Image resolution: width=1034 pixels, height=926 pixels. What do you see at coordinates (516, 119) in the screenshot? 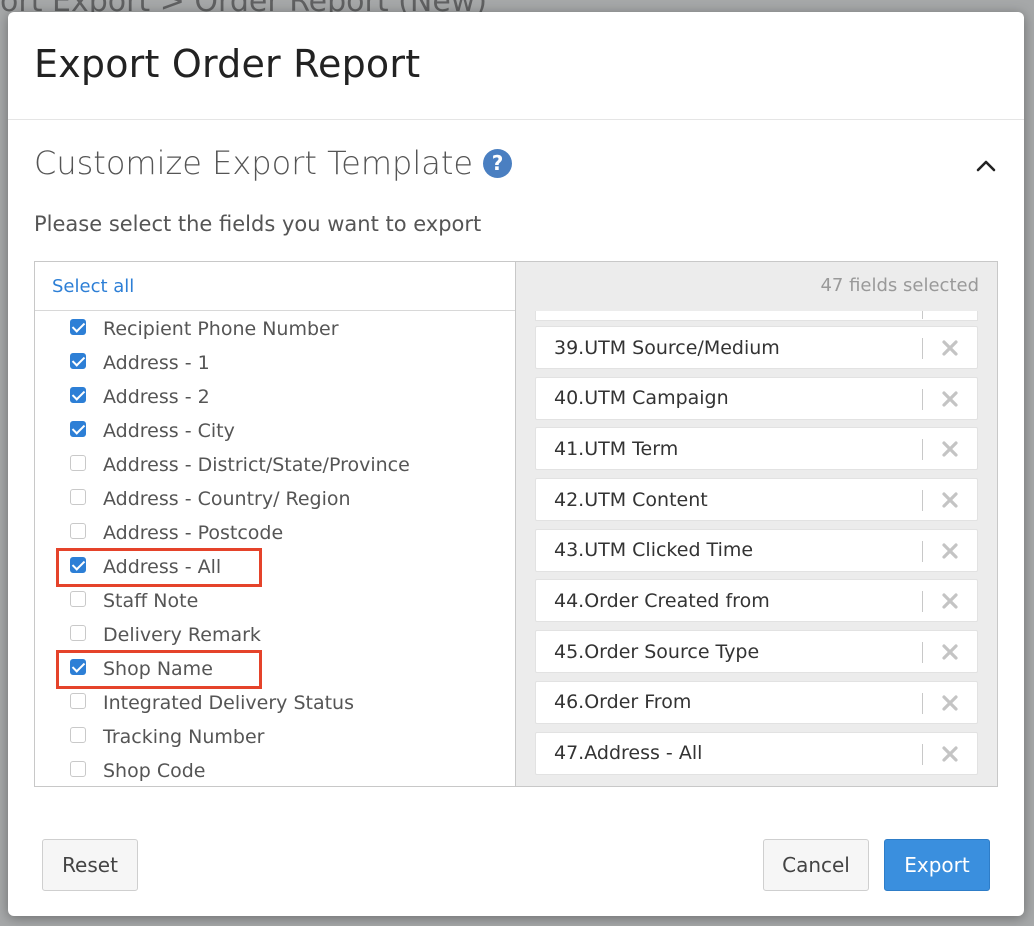
I see `header-divider` at bounding box center [516, 119].